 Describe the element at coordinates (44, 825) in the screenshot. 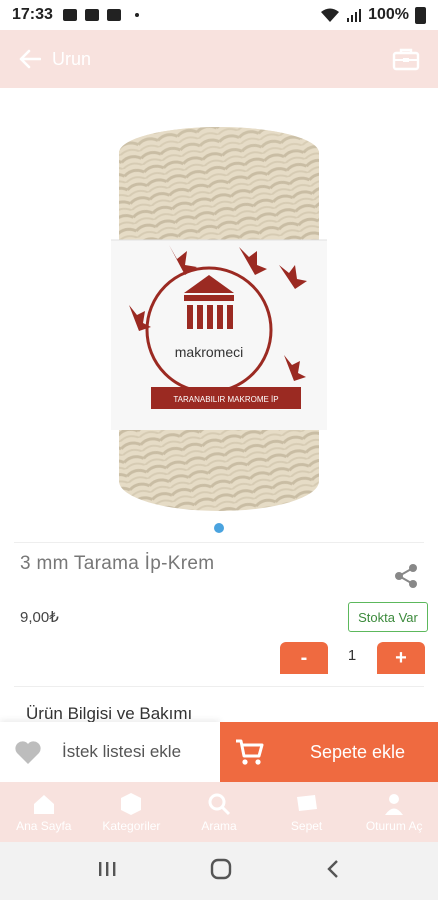

I see `nav-home-label: Ana Sayfa` at that location.